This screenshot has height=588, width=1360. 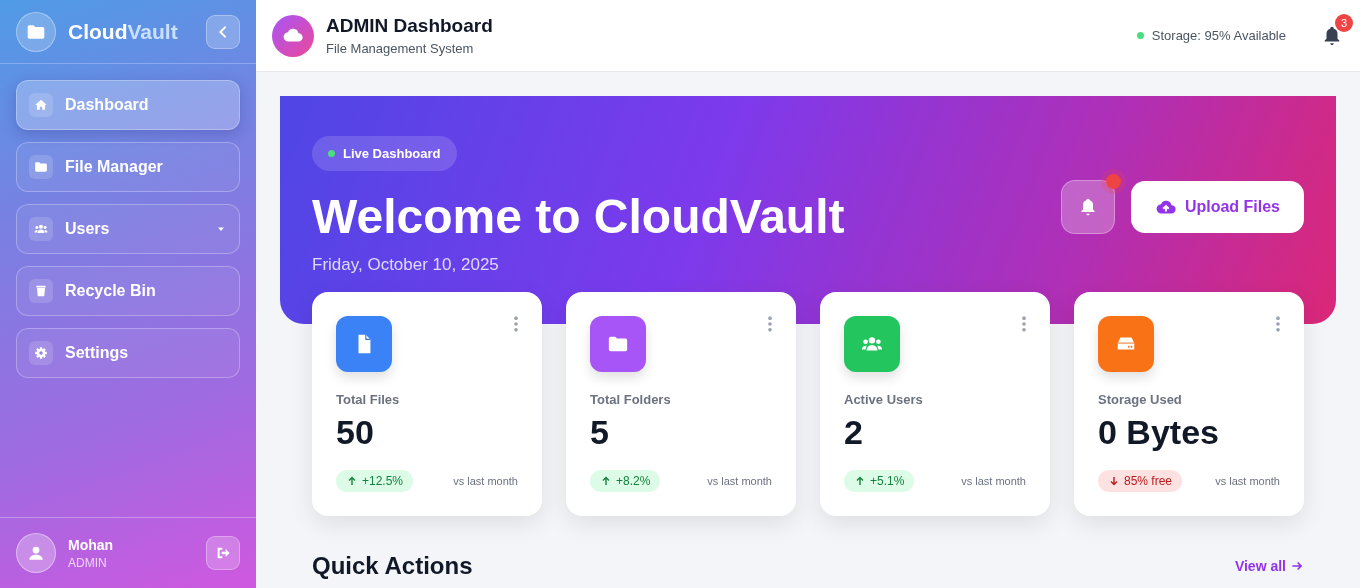 What do you see at coordinates (631, 399) in the screenshot?
I see `stat-label: Total Folders` at bounding box center [631, 399].